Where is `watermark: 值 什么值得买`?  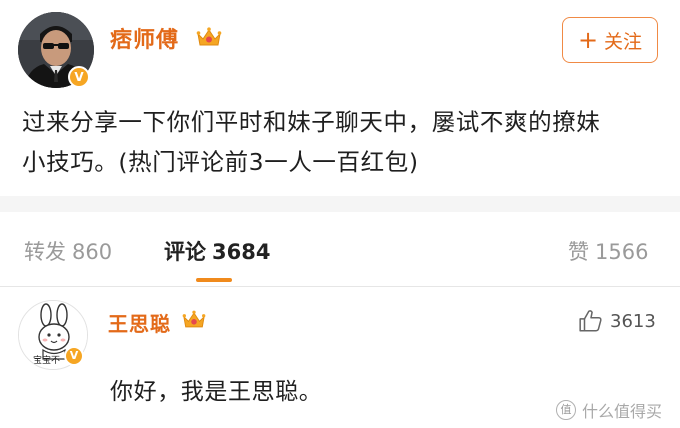
watermark: 值 什么值得买 is located at coordinates (609, 410).